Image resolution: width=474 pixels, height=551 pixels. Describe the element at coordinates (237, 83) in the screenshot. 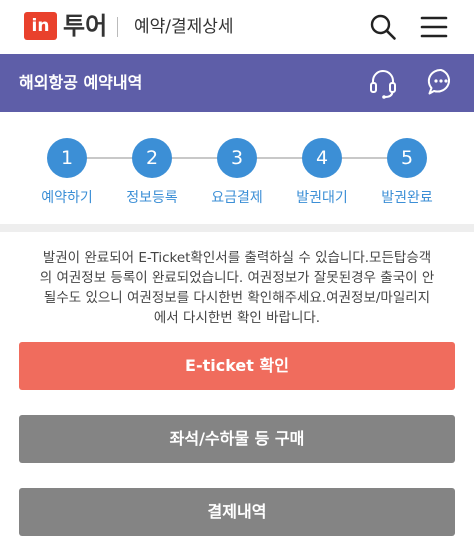

I see `section-header: 해외항공 예약내역` at that location.